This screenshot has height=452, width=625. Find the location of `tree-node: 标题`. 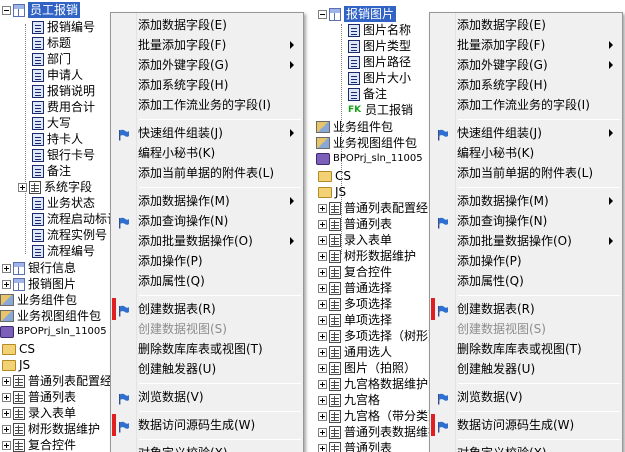

tree-node: 标题 is located at coordinates (51, 43).